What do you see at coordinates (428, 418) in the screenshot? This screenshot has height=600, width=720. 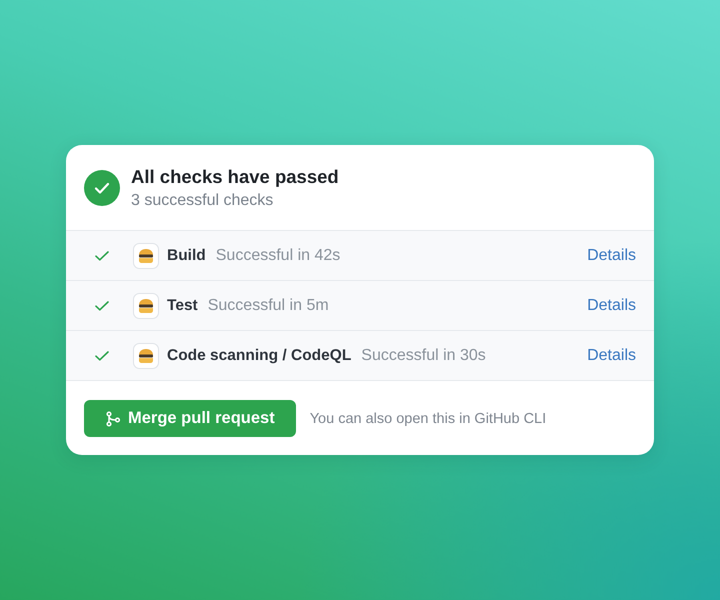 I see `cli-note: You can also open this in GitHub CLI` at bounding box center [428, 418].